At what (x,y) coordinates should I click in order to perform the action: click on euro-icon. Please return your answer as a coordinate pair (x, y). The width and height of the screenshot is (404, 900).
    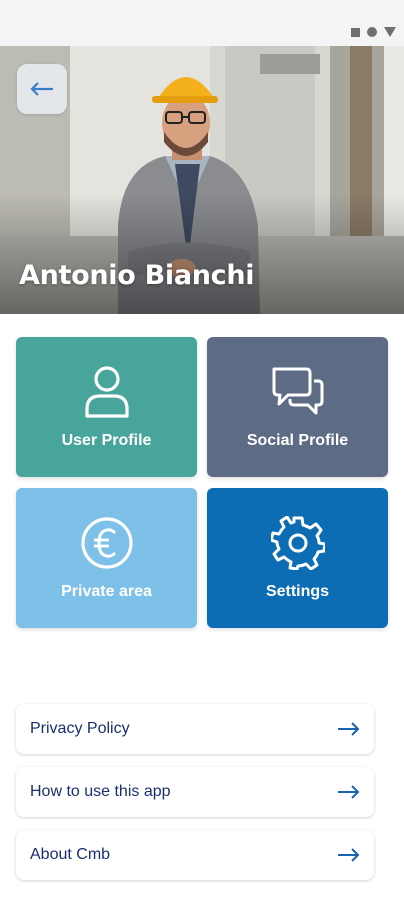
    Looking at the image, I should click on (106, 543).